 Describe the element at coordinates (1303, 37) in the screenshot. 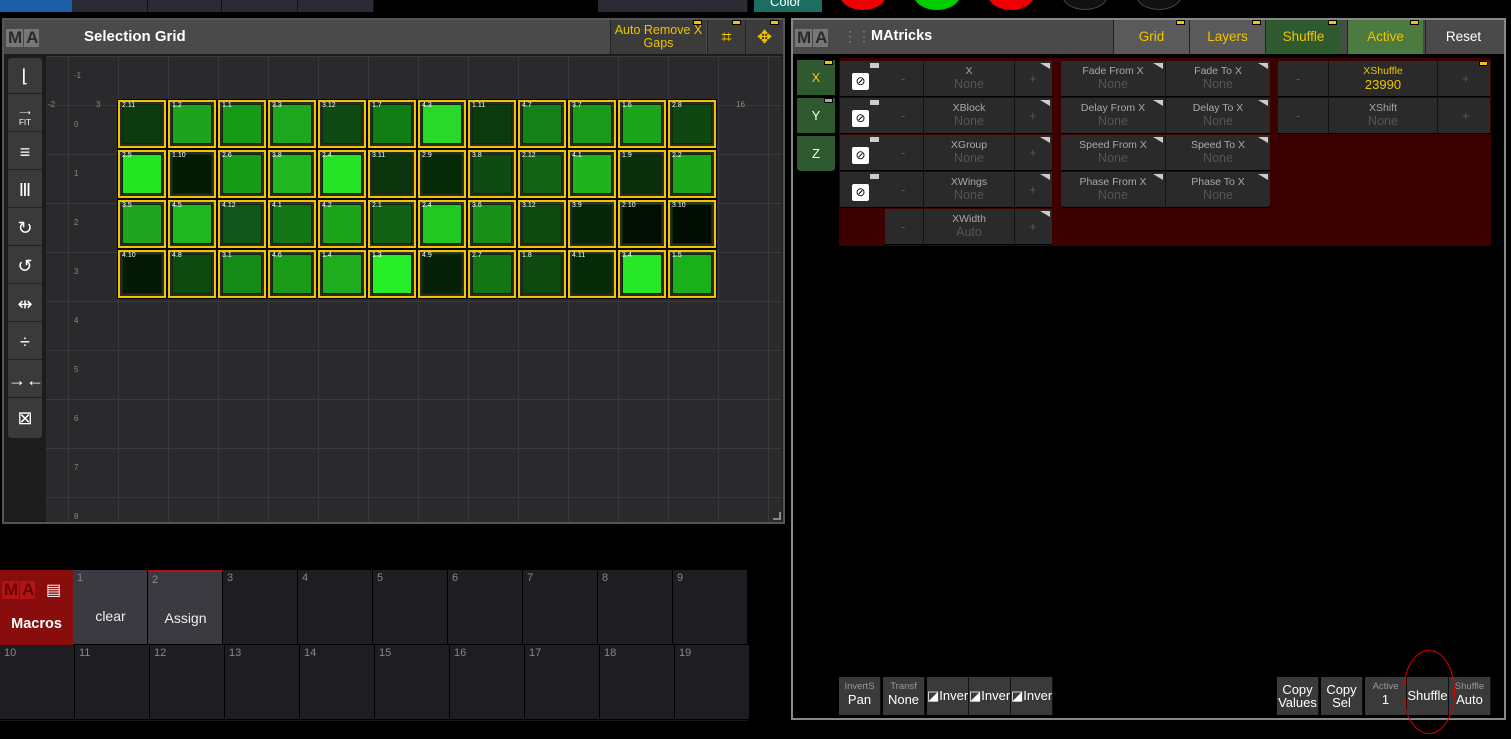

I see `tab-shuffle: Shuffle` at that location.